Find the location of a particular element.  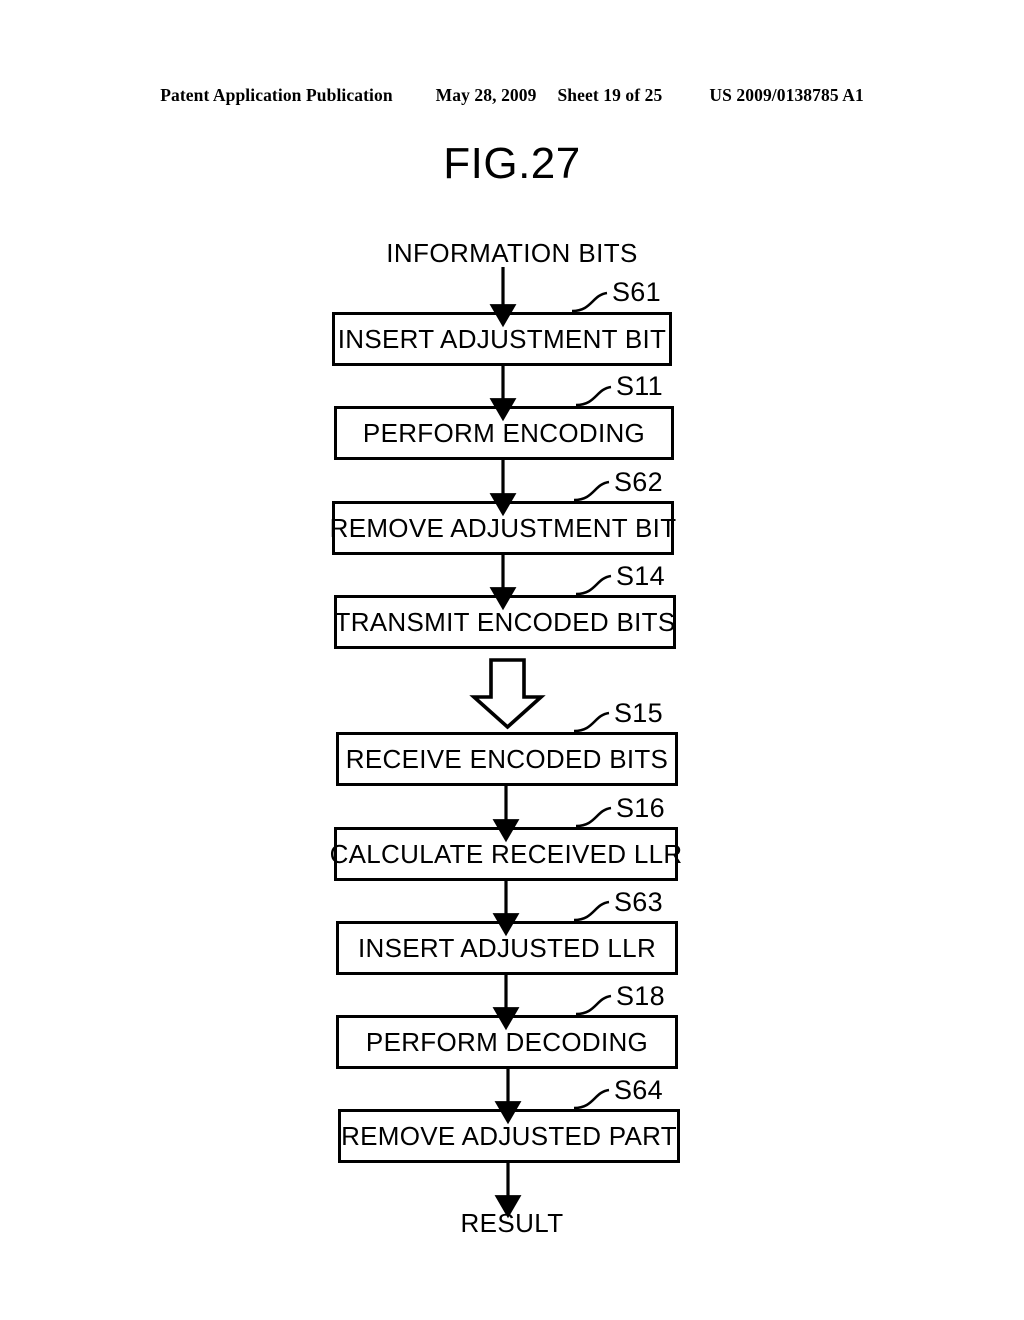

process-box-s15: RECEIVE ENCODED BITS is located at coordinates (507, 759).